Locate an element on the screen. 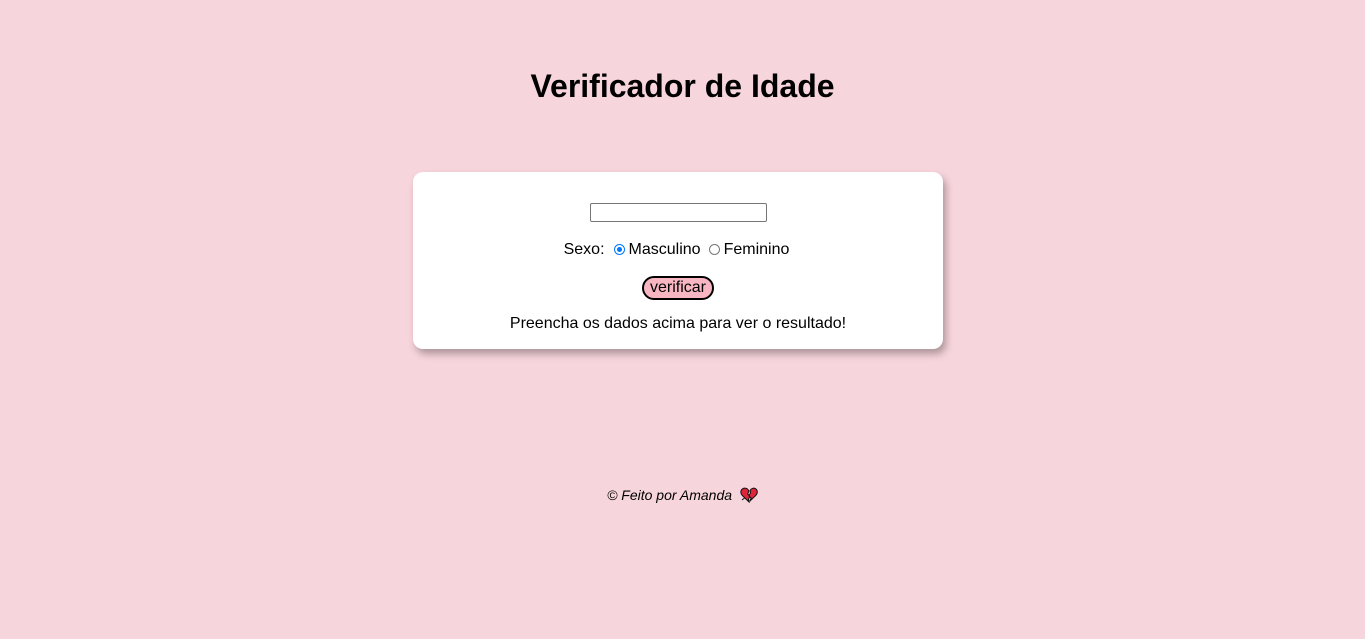  radio-feminino is located at coordinates (714, 249).